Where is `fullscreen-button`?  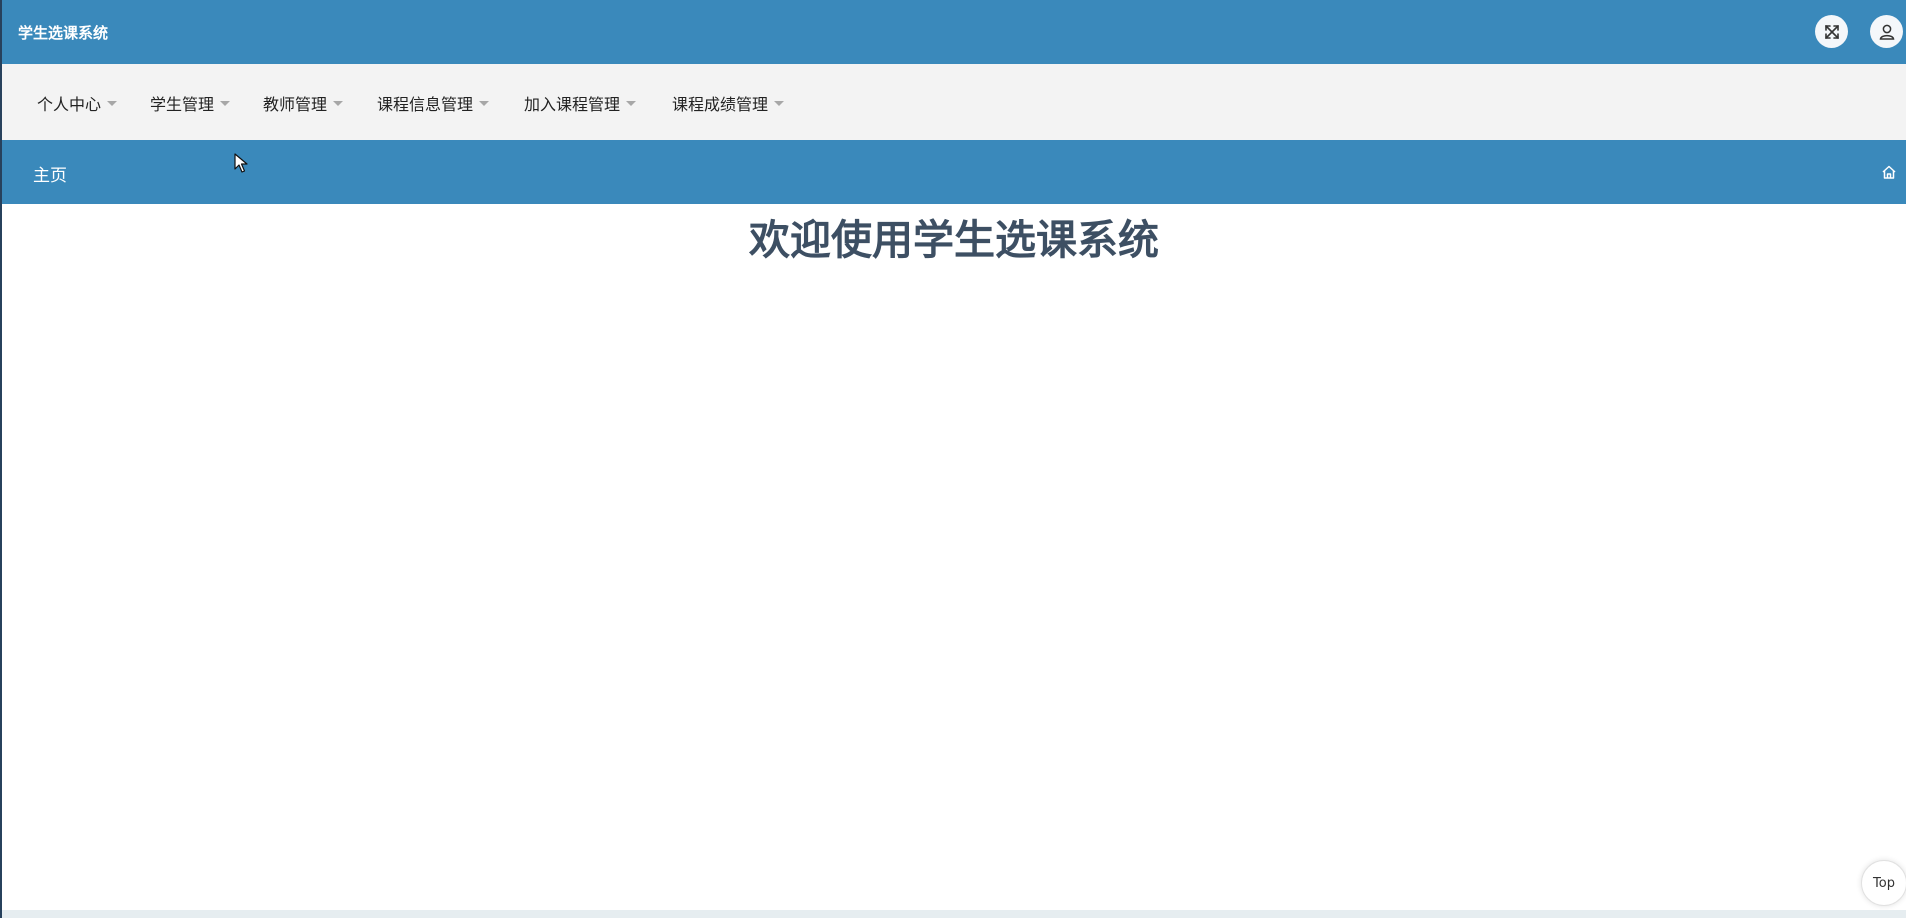
fullscreen-button is located at coordinates (1831, 31).